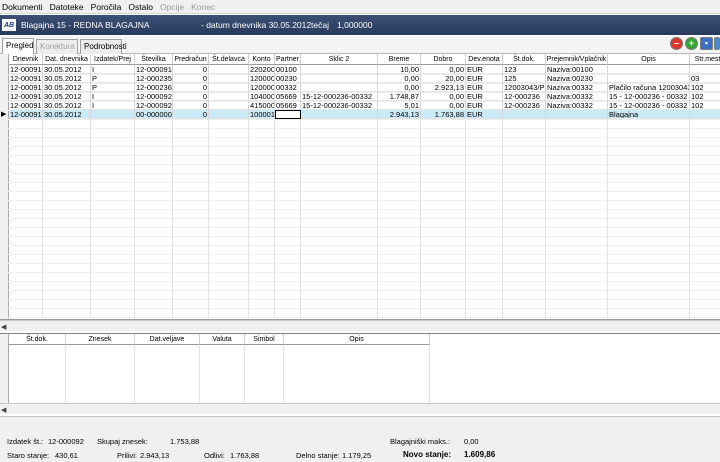 This screenshot has height=462, width=720. What do you see at coordinates (691, 43) in the screenshot?
I see `add-icon: +` at bounding box center [691, 43].